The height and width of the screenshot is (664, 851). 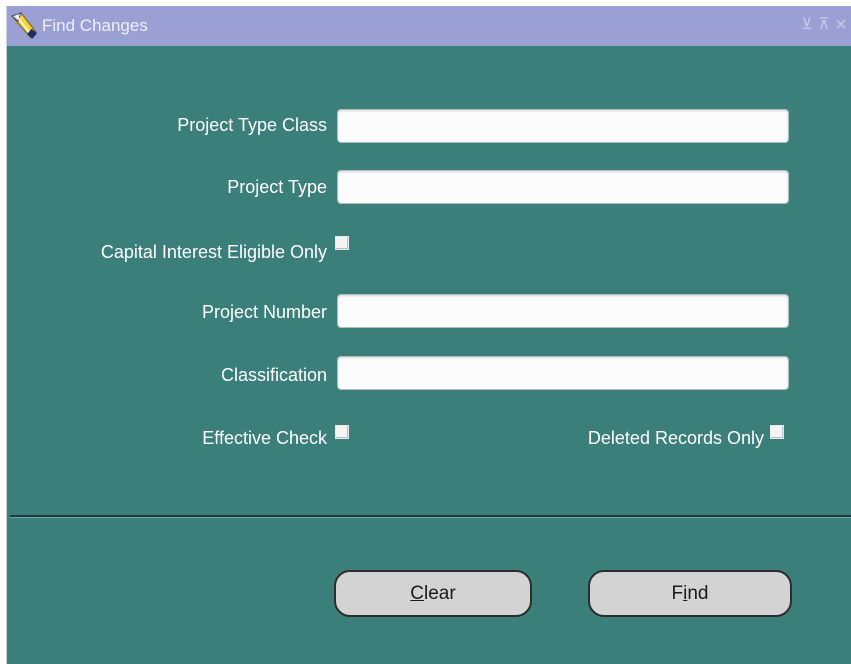 What do you see at coordinates (563, 311) in the screenshot?
I see `project-number-field` at bounding box center [563, 311].